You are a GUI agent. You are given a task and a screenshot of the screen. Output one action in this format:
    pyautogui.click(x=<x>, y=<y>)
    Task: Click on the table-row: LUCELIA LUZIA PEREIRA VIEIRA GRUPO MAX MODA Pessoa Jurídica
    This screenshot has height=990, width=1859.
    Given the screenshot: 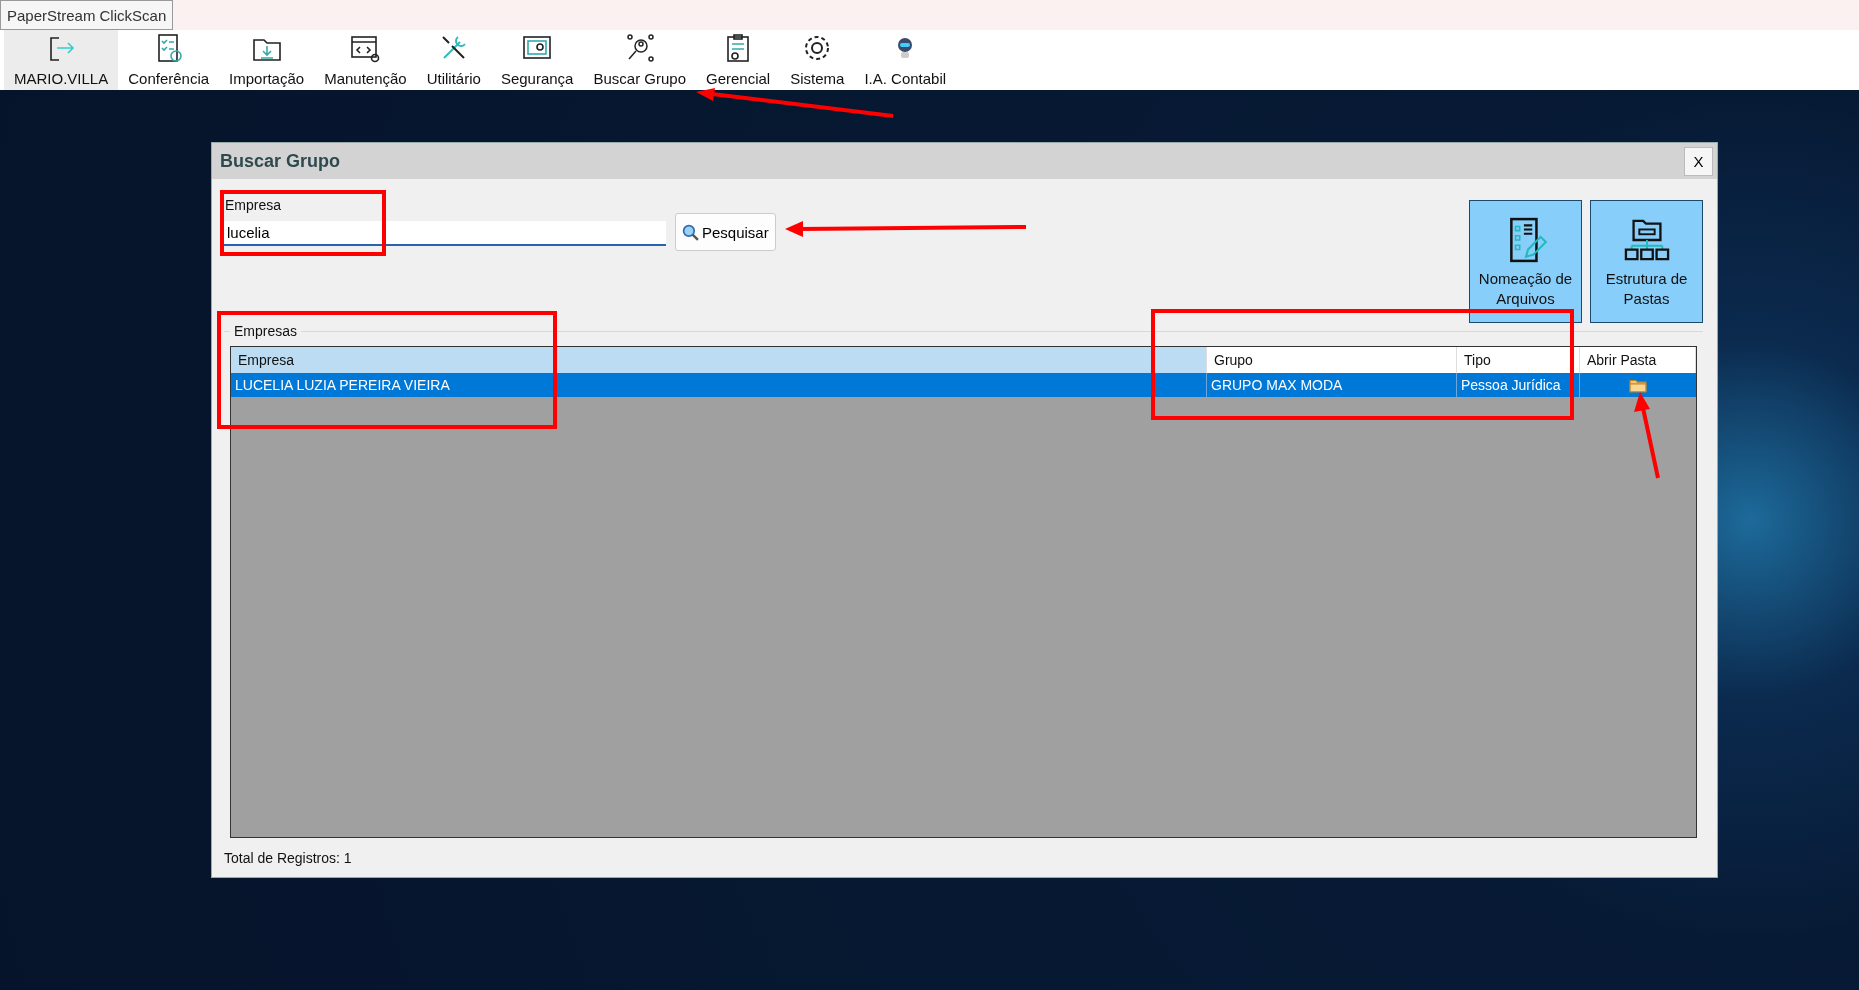 What is the action you would take?
    pyautogui.click(x=963, y=385)
    